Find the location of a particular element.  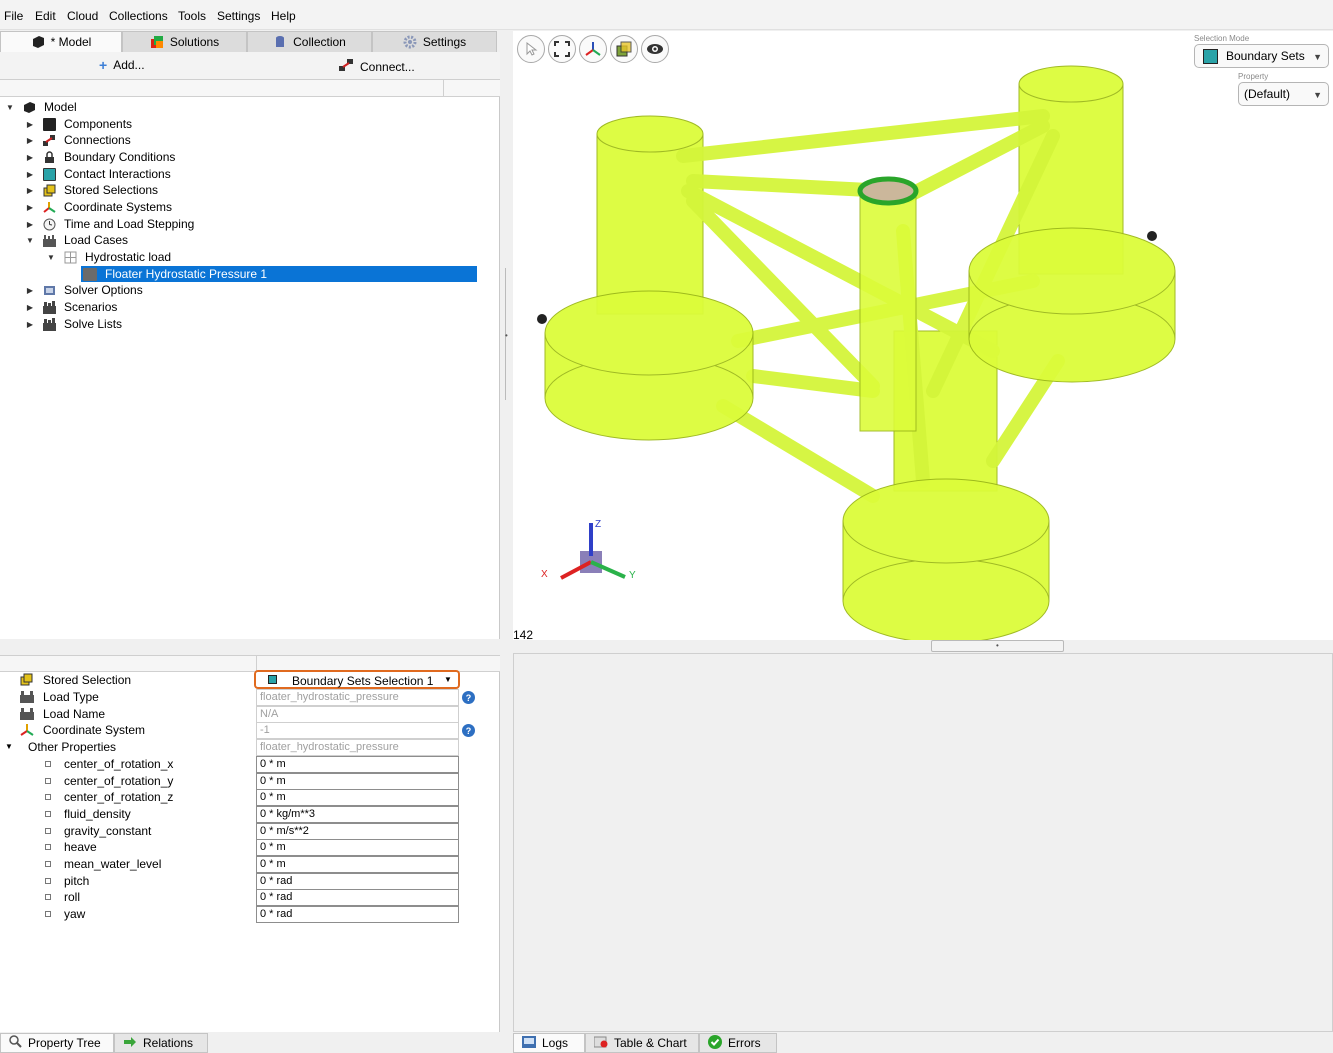

model-icon is located at coordinates (29, 107).